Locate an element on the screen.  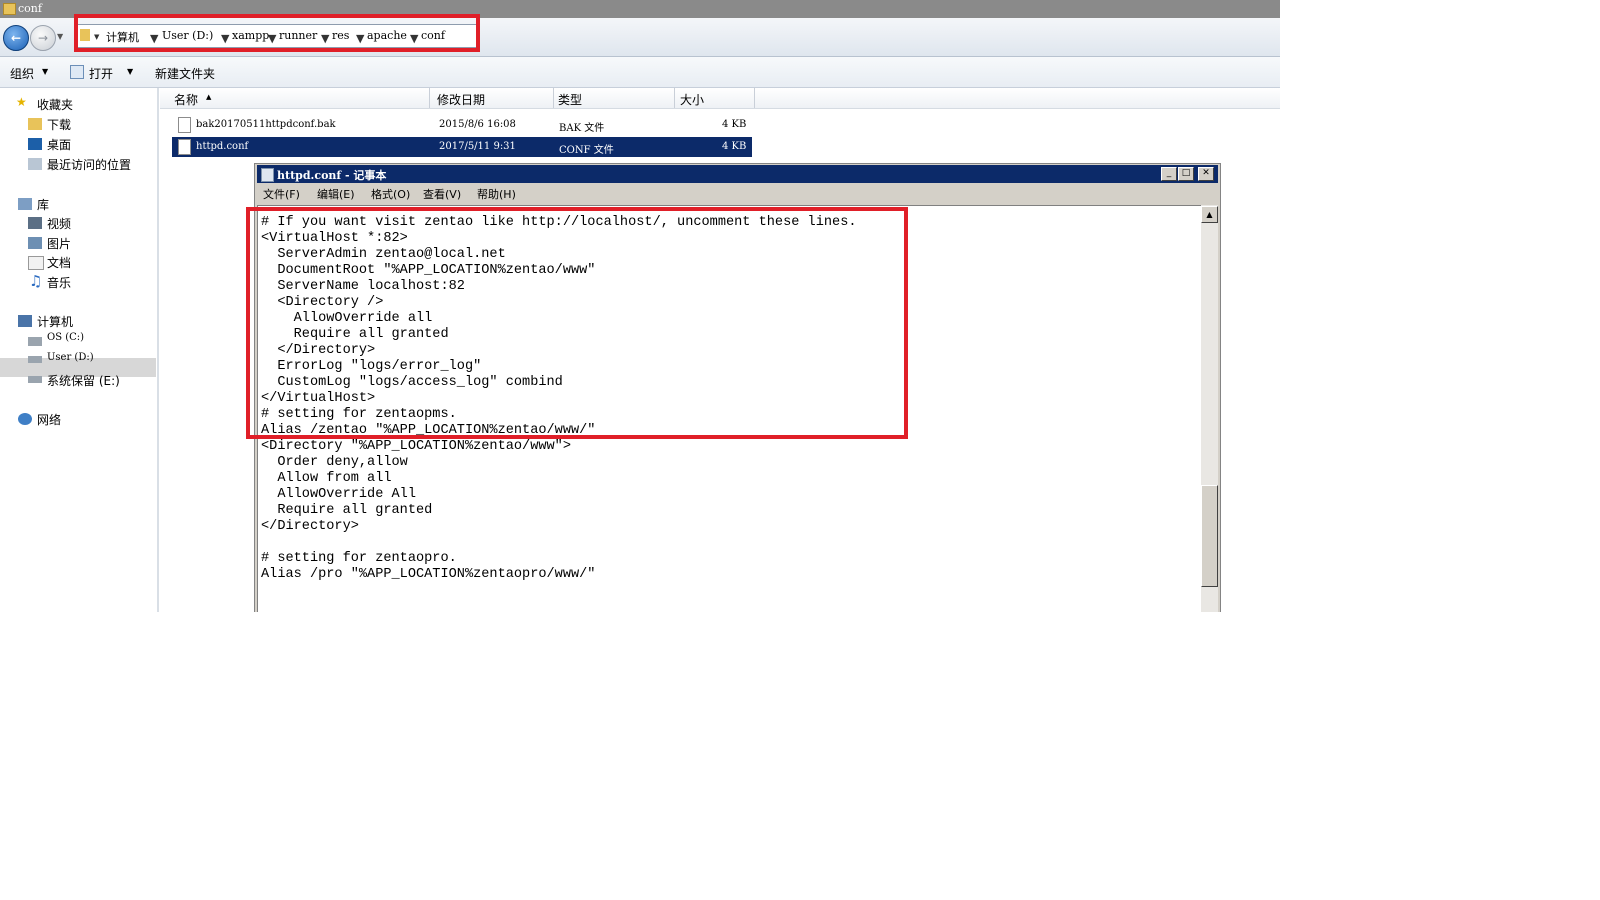
sidebar-item-drive-c: OS (C:) is located at coordinates (65, 337).